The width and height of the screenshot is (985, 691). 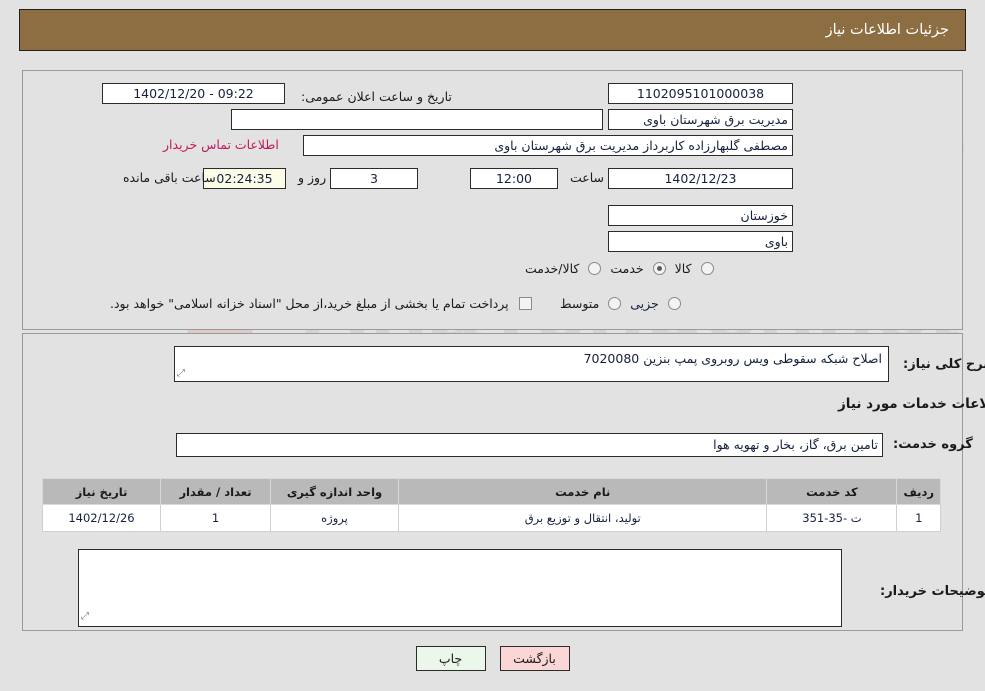 I want to click on description-textarea, so click(x=531, y=364).